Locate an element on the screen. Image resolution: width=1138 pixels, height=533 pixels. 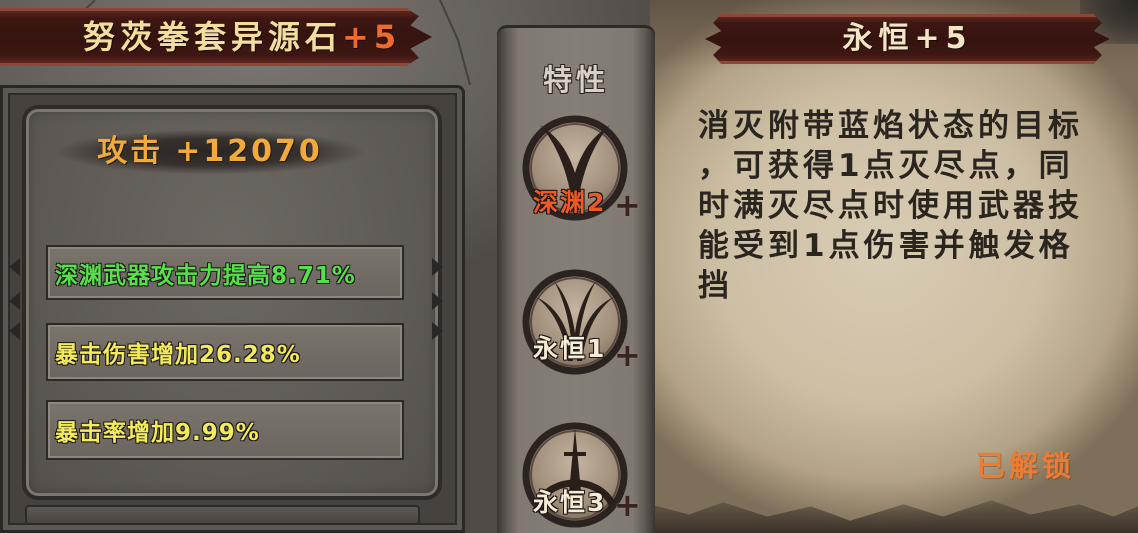
trait-label: 深渊2 is located at coordinates (570, 202).